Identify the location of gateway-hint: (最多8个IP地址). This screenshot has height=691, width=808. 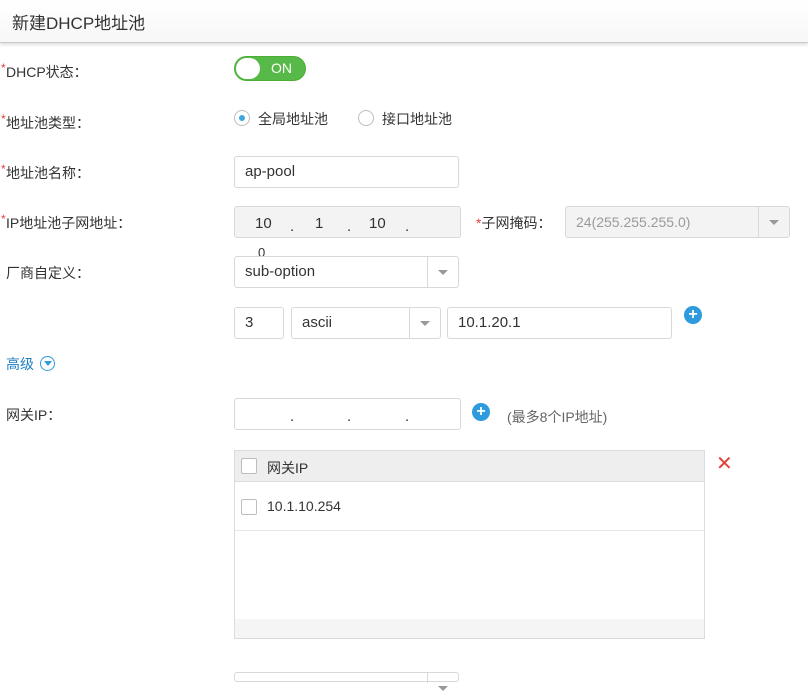
(557, 417).